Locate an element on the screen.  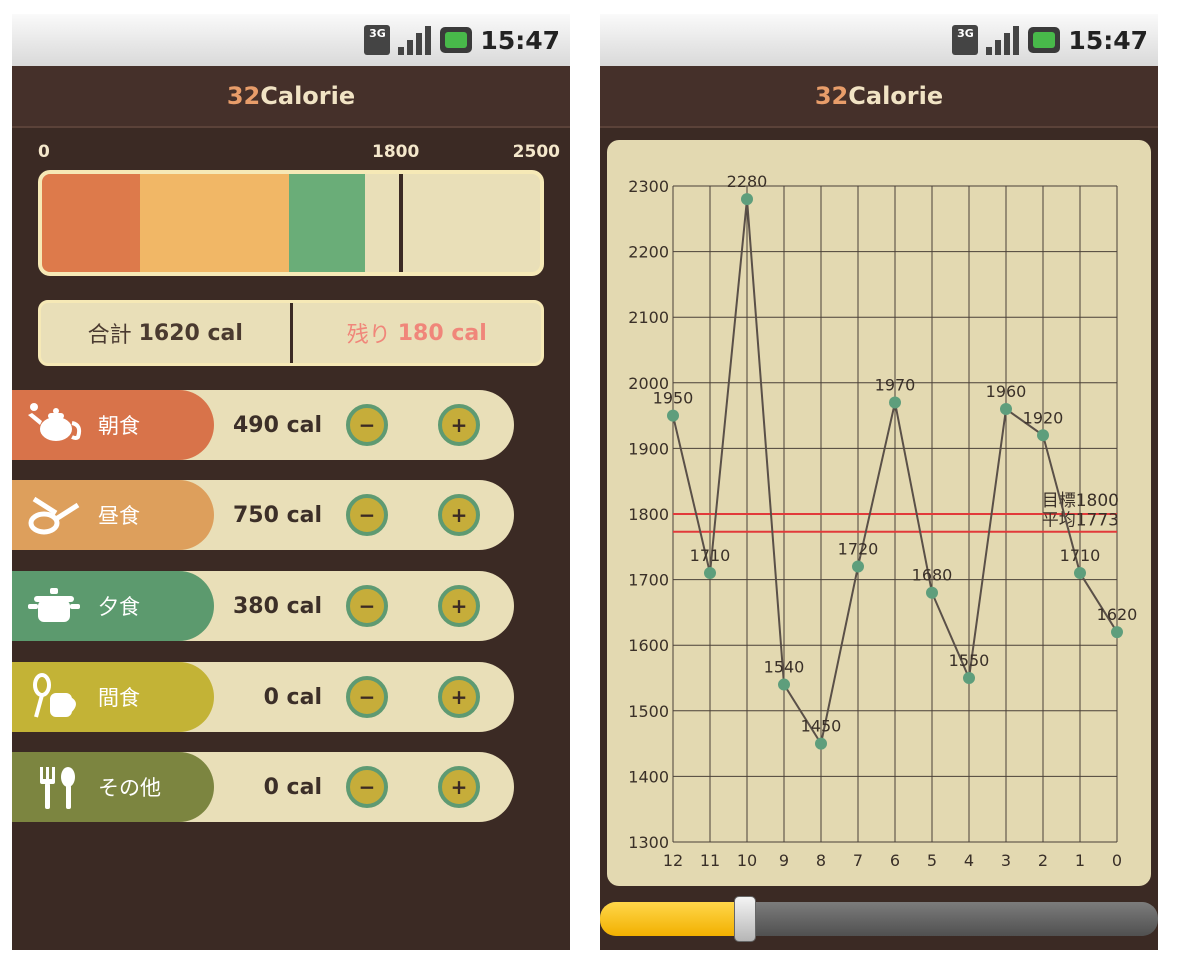
range-slider-fill is located at coordinates (673, 919).